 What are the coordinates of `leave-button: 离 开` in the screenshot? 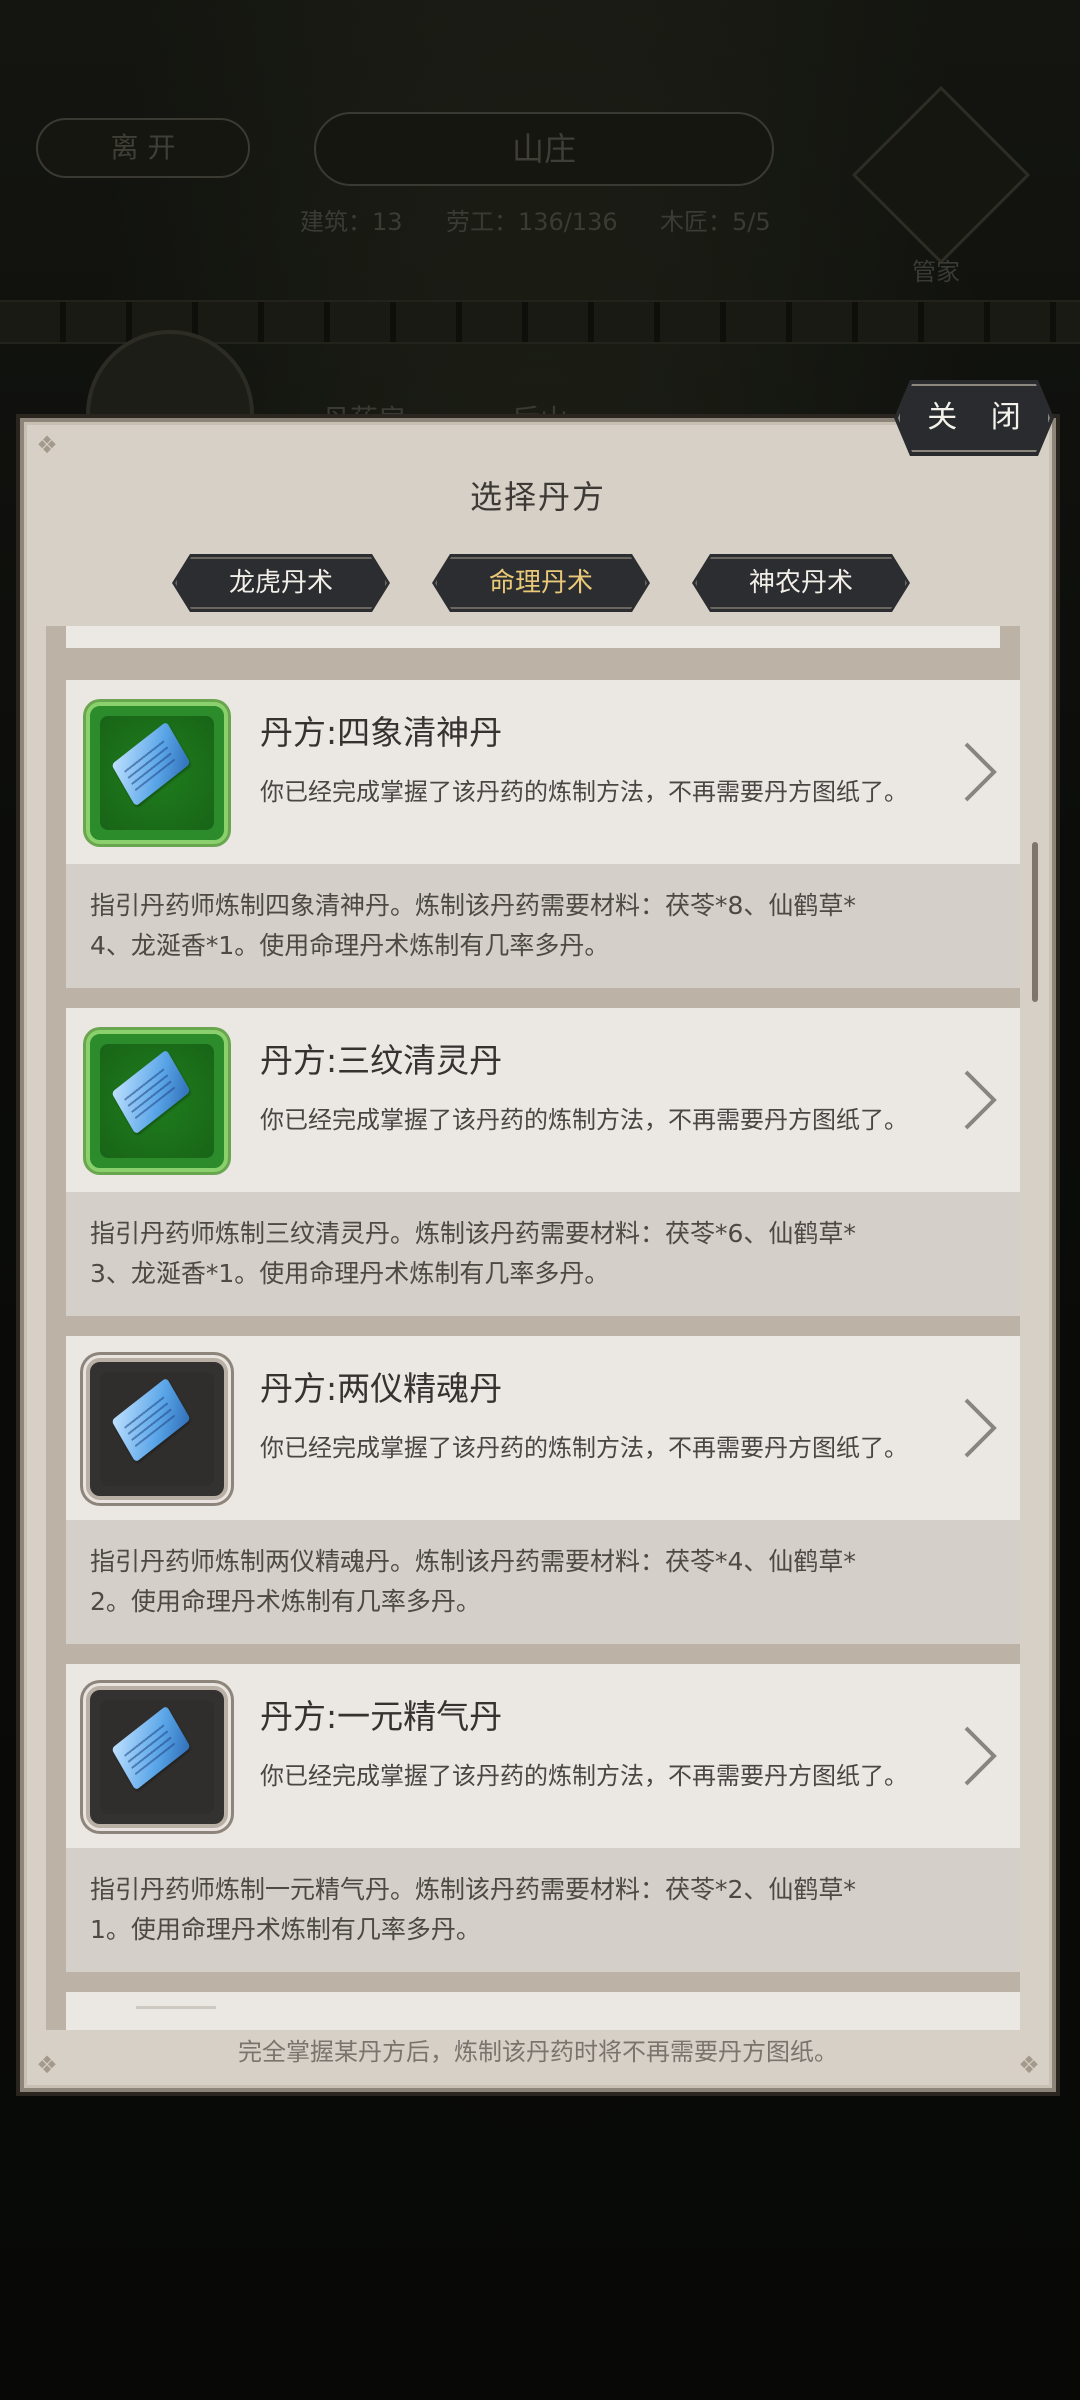 It's located at (143, 148).